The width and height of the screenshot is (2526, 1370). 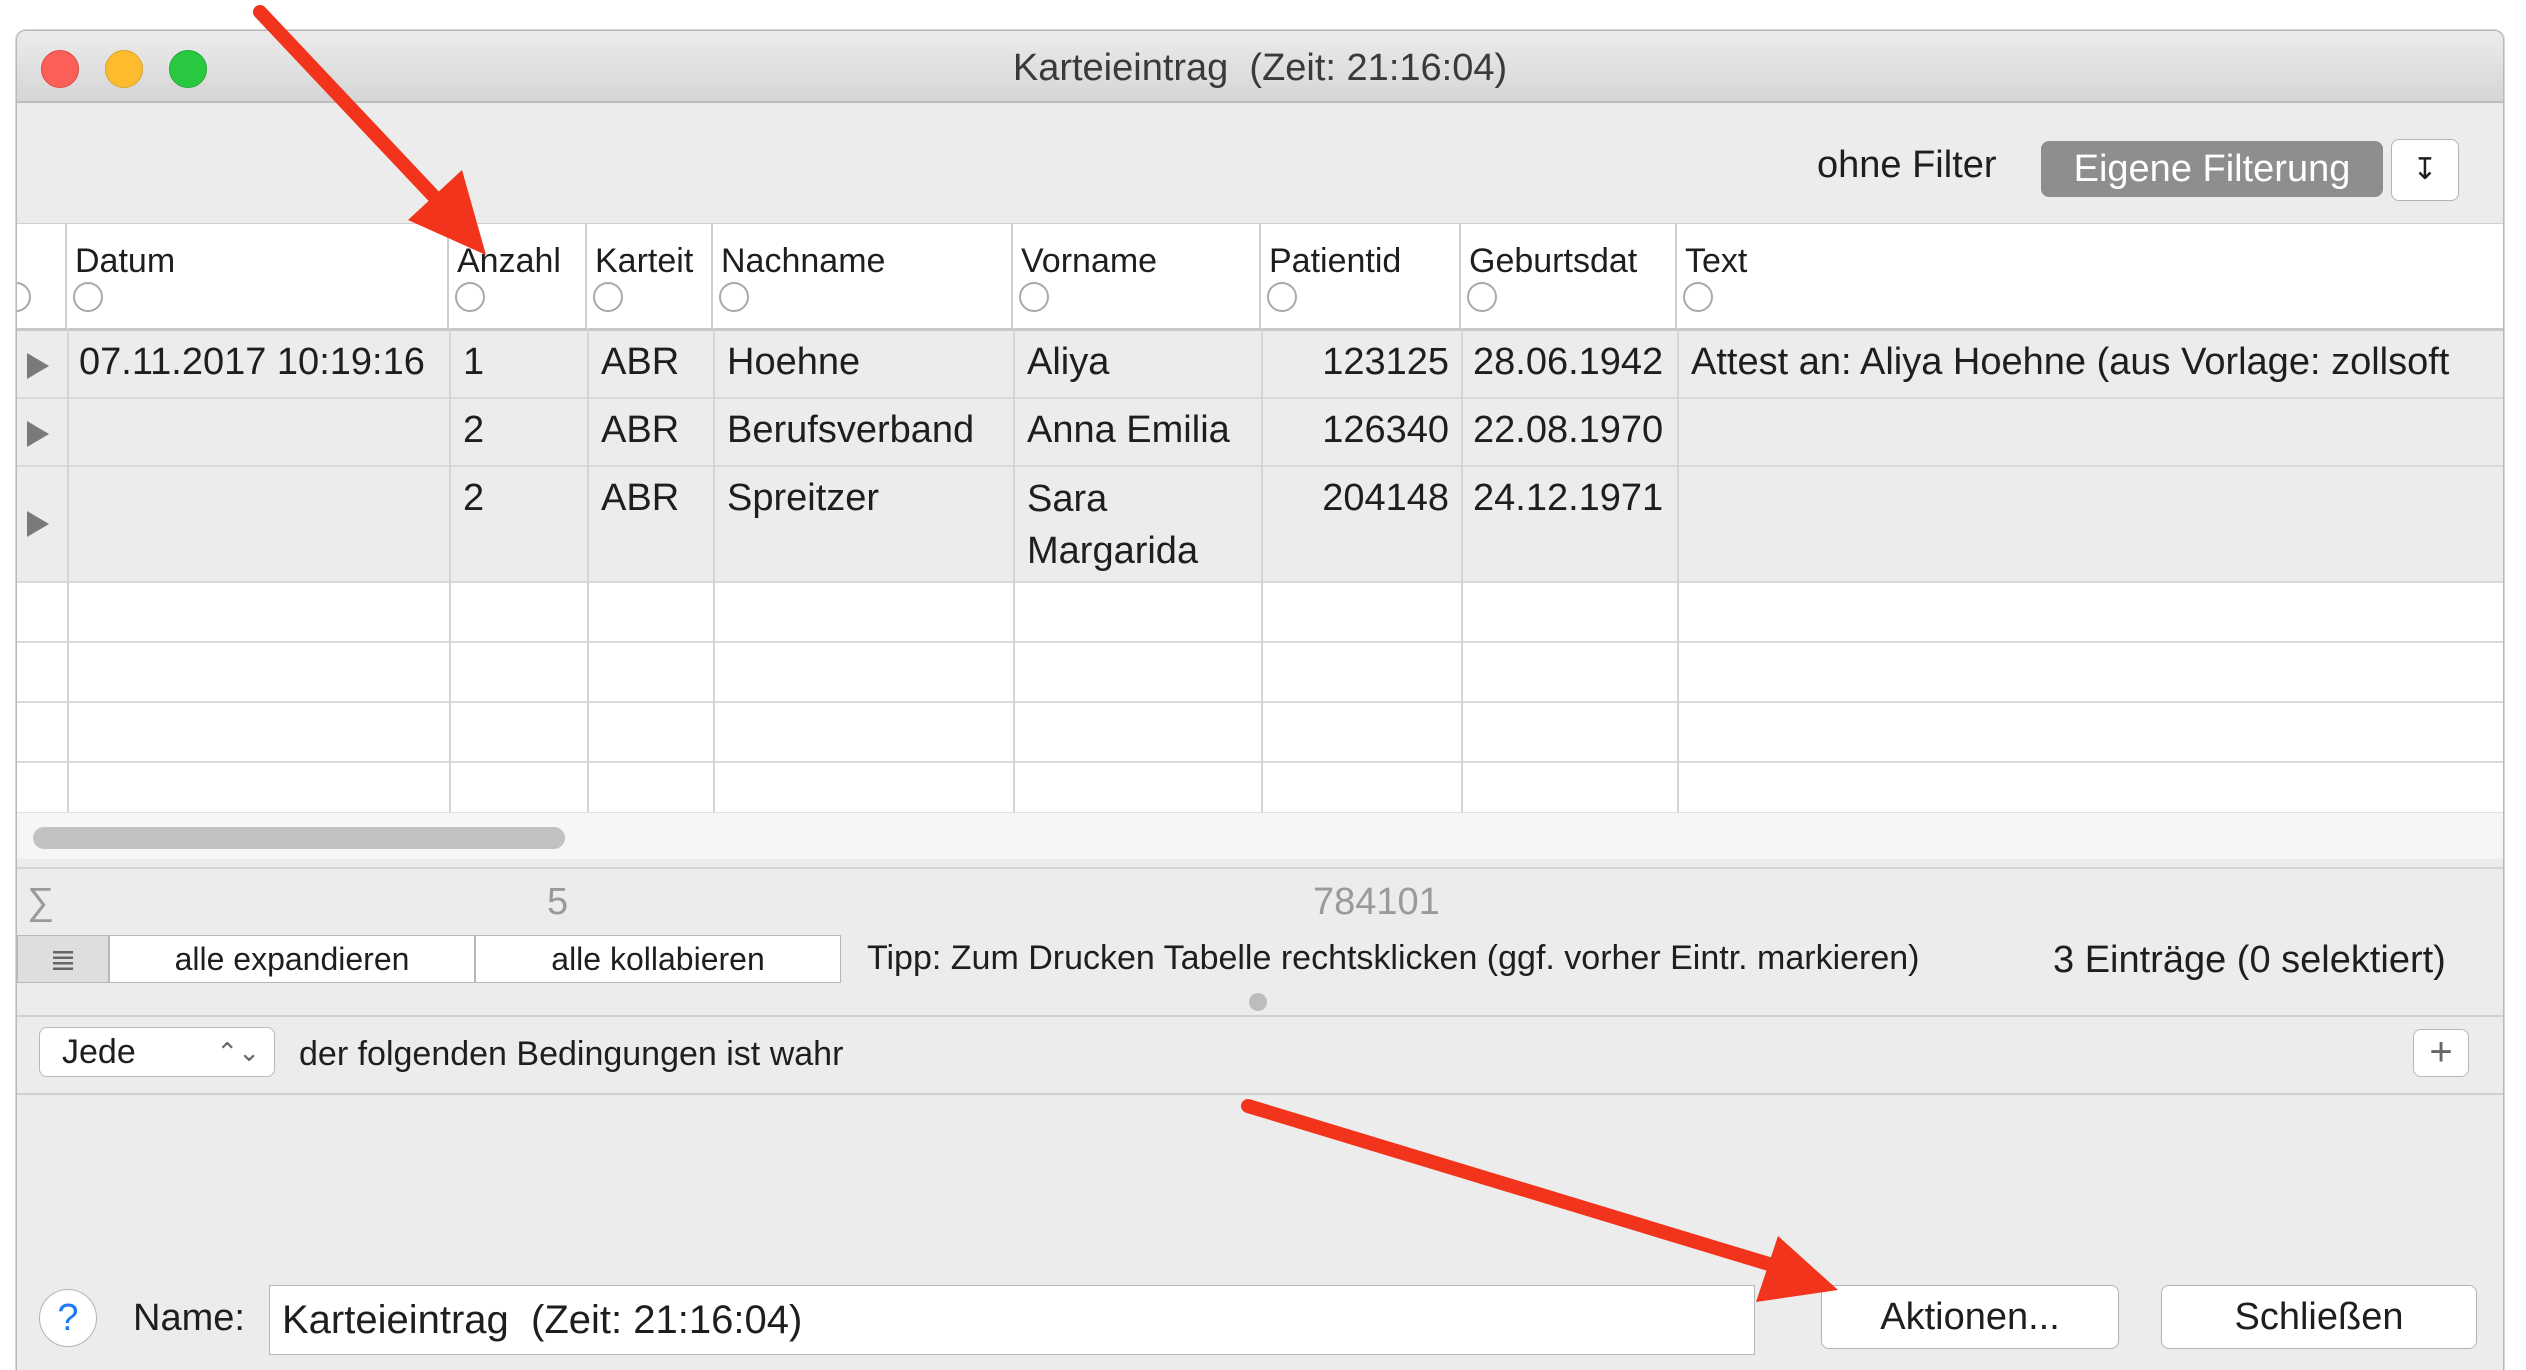 I want to click on column-header-label: Patientid, so click(x=1335, y=261).